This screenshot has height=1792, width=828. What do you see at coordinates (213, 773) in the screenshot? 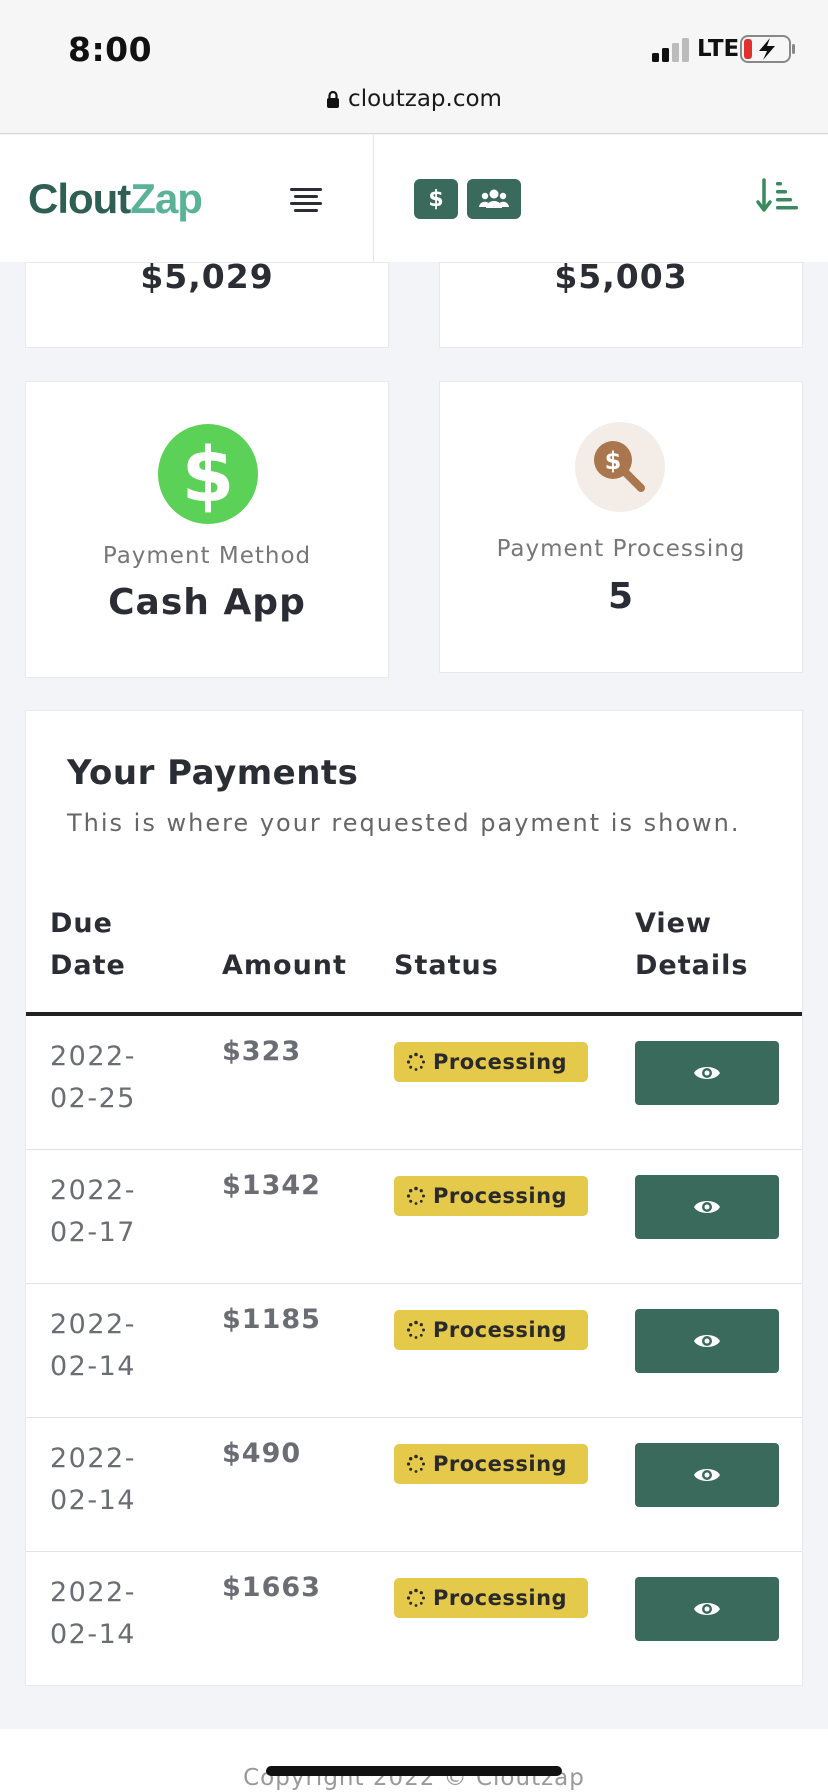
I see `payments-title: Your Payments` at bounding box center [213, 773].